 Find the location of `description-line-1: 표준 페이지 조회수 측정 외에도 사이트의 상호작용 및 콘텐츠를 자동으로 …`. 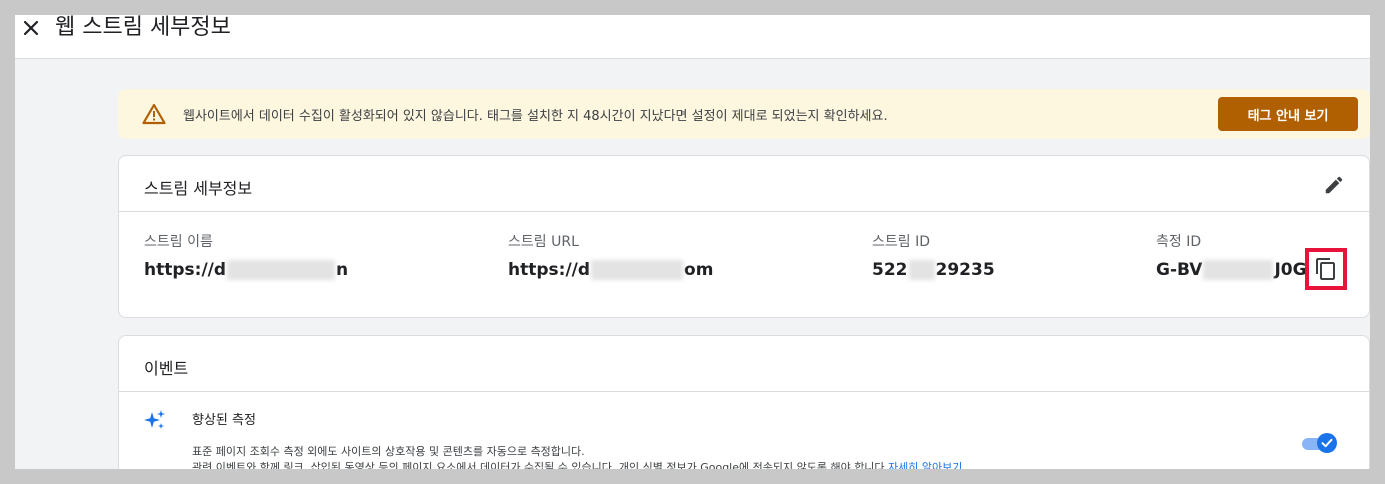

description-line-1: 표준 페이지 조회수 측정 외에도 사이트의 상호작용 및 콘텐츠를 자동으로 … is located at coordinates (388, 451).